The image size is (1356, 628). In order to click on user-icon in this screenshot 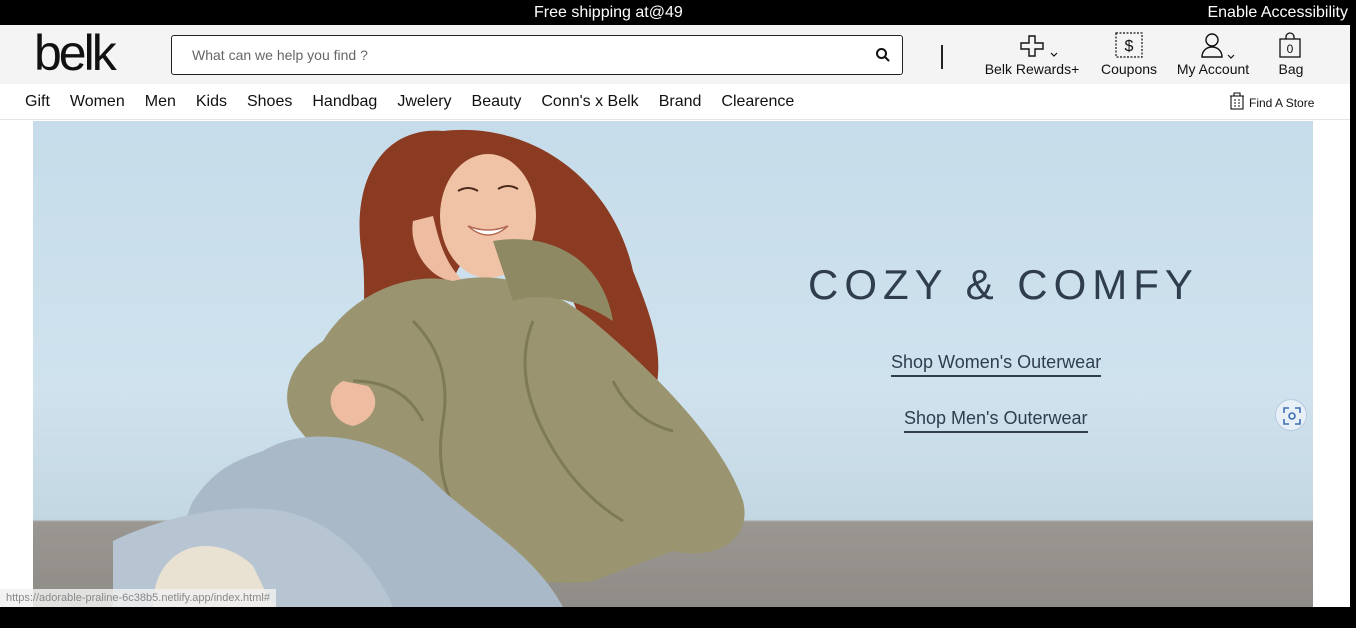, I will do `click(1212, 46)`.